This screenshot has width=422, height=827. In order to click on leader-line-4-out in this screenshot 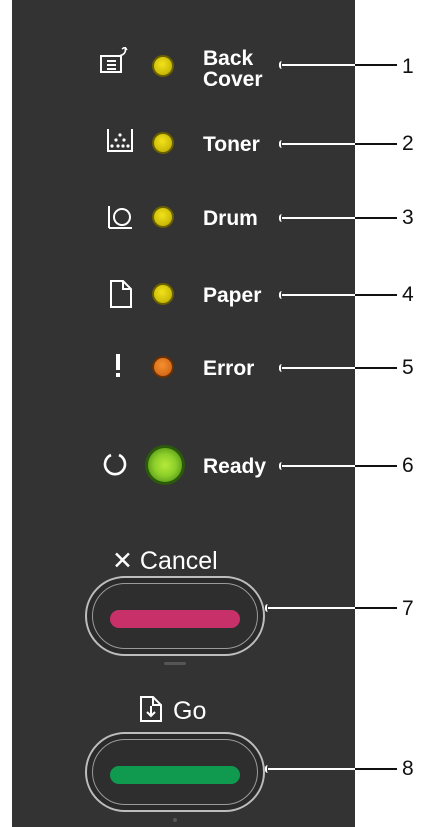, I will do `click(376, 295)`.